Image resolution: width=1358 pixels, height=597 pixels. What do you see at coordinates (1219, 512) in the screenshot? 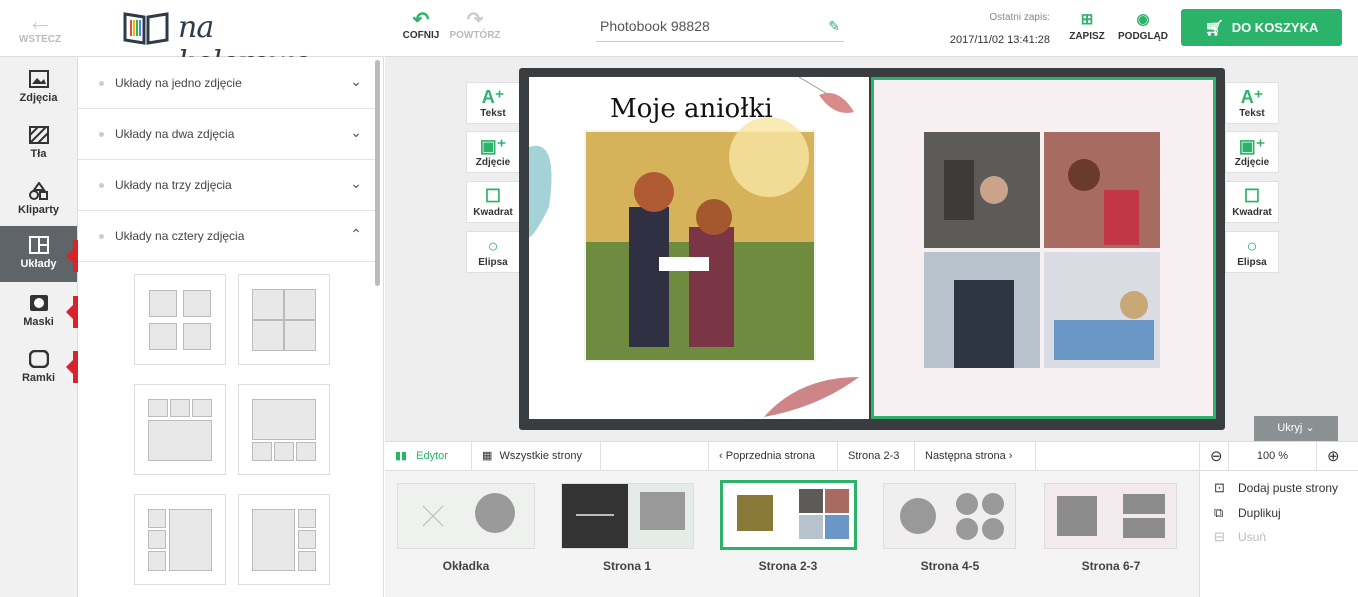
I see `copy-icon: ⧉` at bounding box center [1219, 512].